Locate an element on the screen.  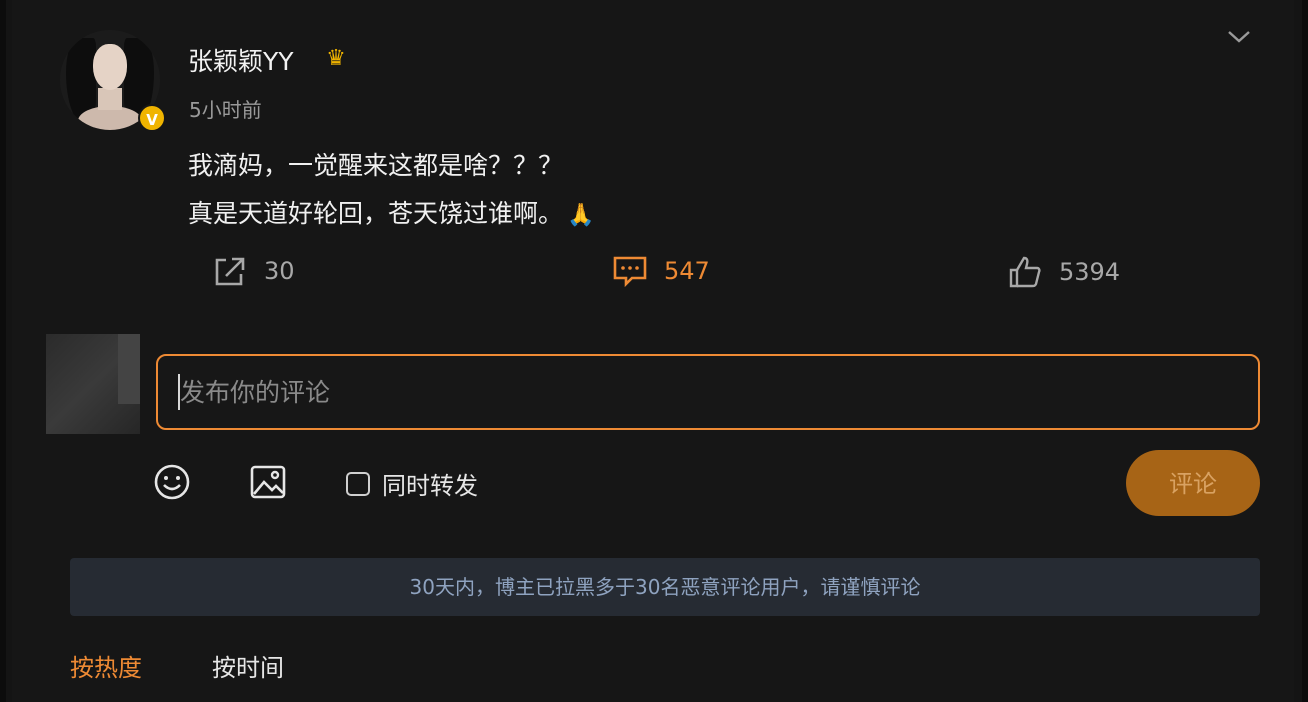
forward-button: 30 is located at coordinates (253, 271).